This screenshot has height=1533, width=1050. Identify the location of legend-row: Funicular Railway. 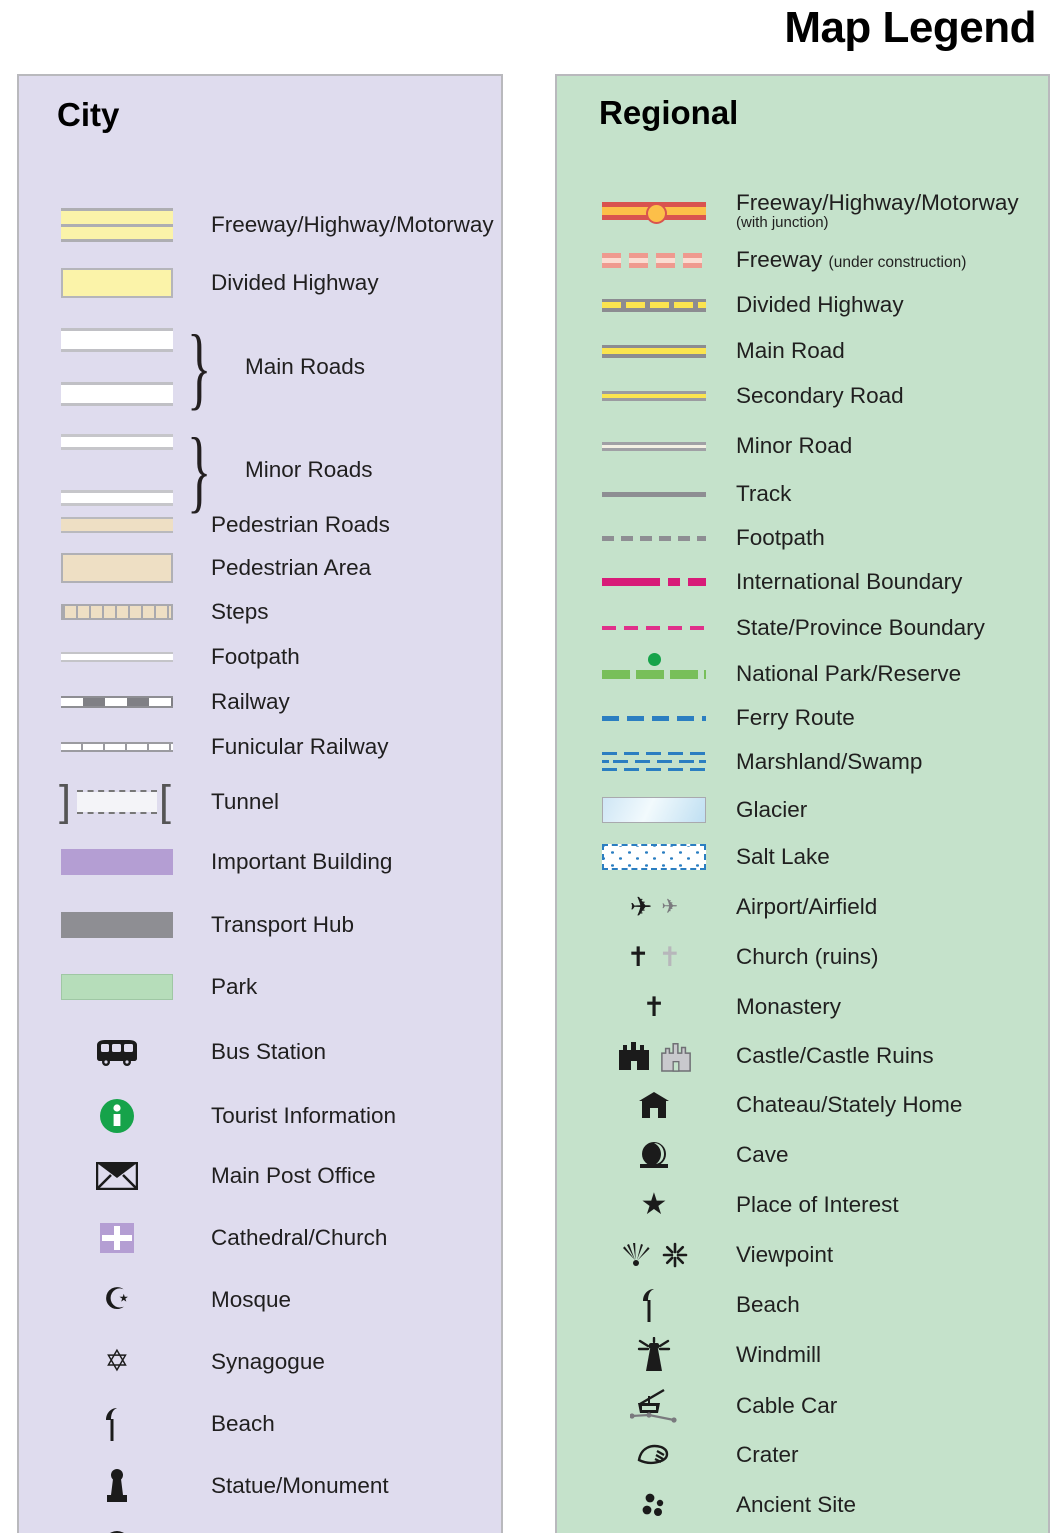
(260, 747).